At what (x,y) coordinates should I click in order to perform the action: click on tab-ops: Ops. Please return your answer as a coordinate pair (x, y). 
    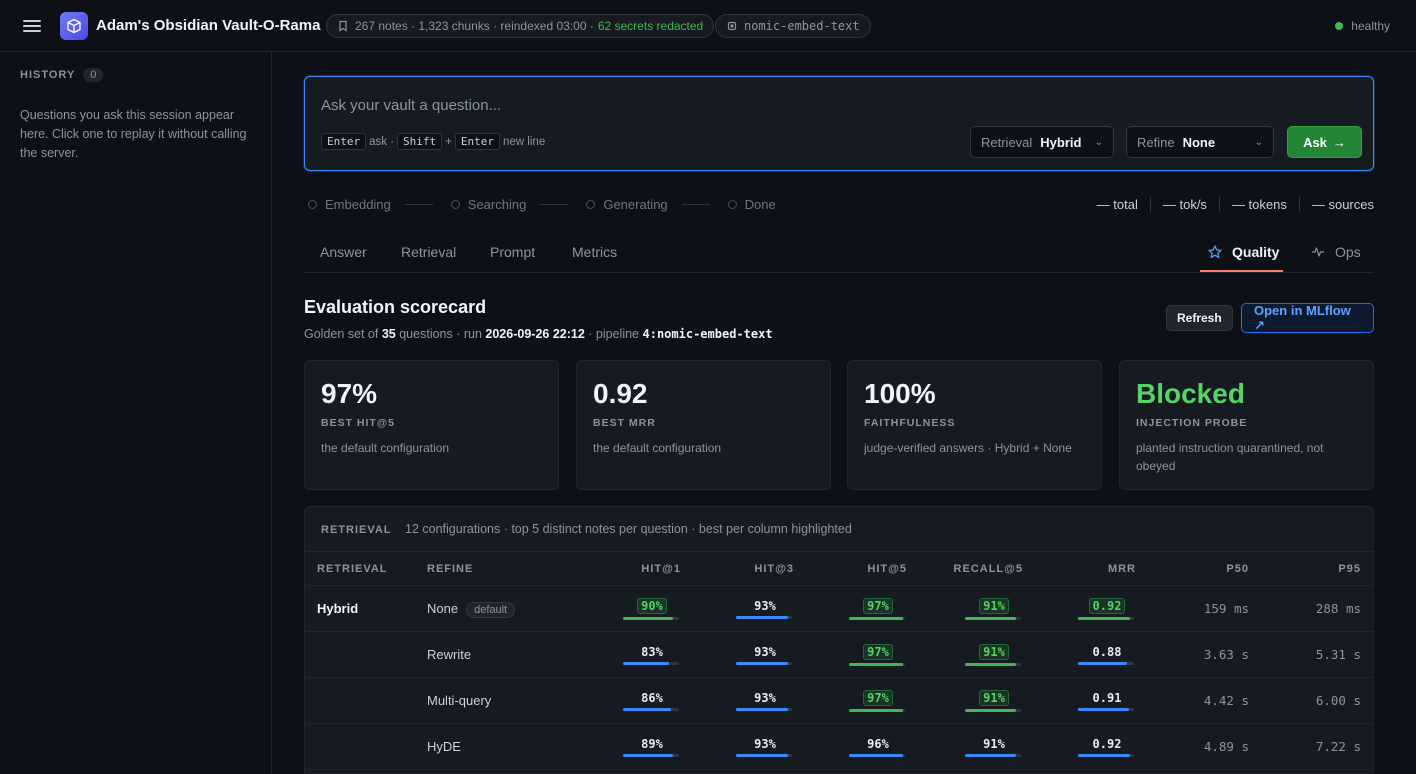
    Looking at the image, I should click on (1336, 252).